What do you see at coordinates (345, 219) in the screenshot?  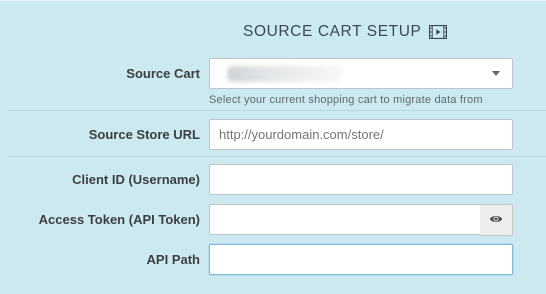 I see `access-token-input` at bounding box center [345, 219].